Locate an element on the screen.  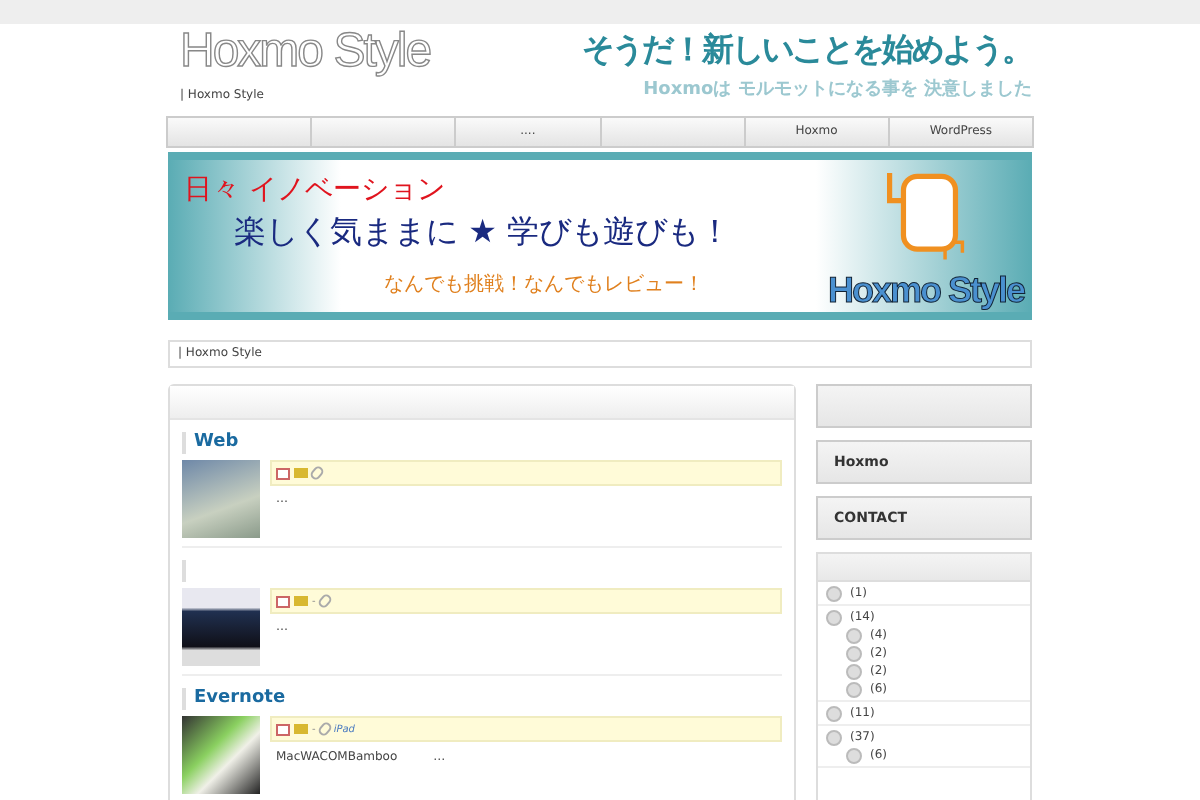
tagline-sub: Hoxmoは モルモットになる事を 決意しました is located at coordinates (837, 89).